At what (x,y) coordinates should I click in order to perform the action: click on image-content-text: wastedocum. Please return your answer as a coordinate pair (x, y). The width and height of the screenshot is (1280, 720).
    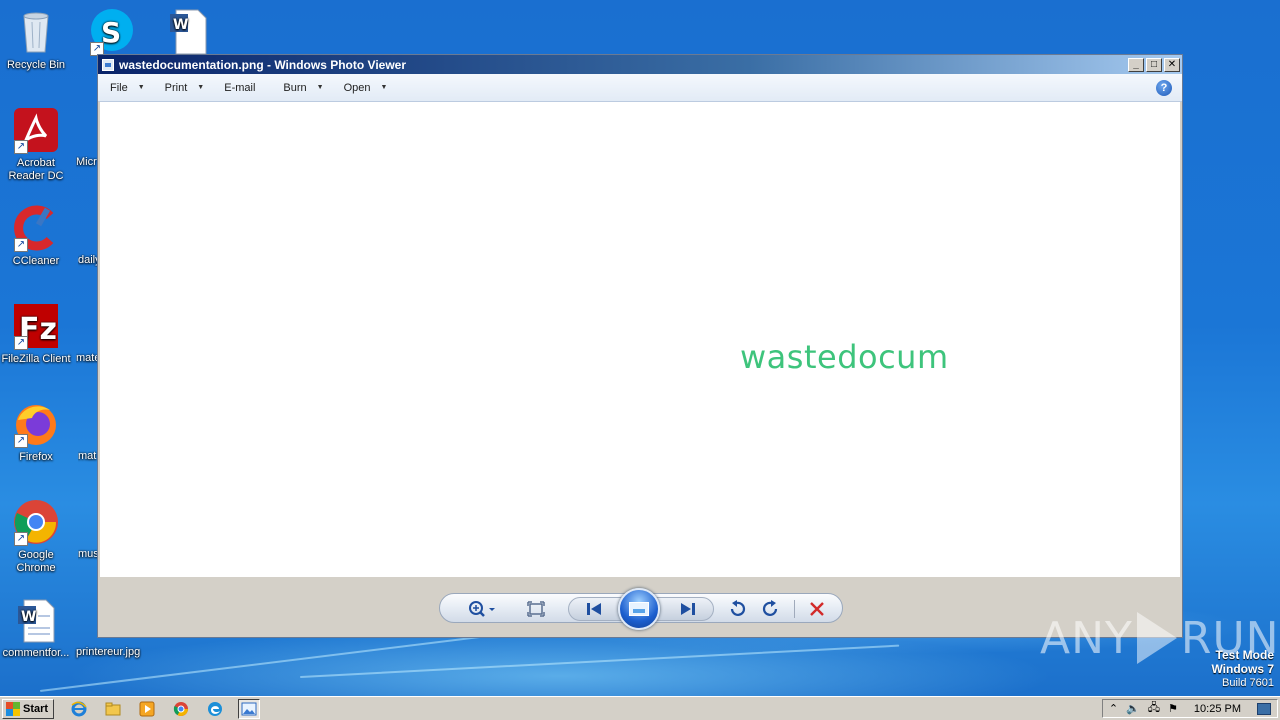
    Looking at the image, I should click on (844, 357).